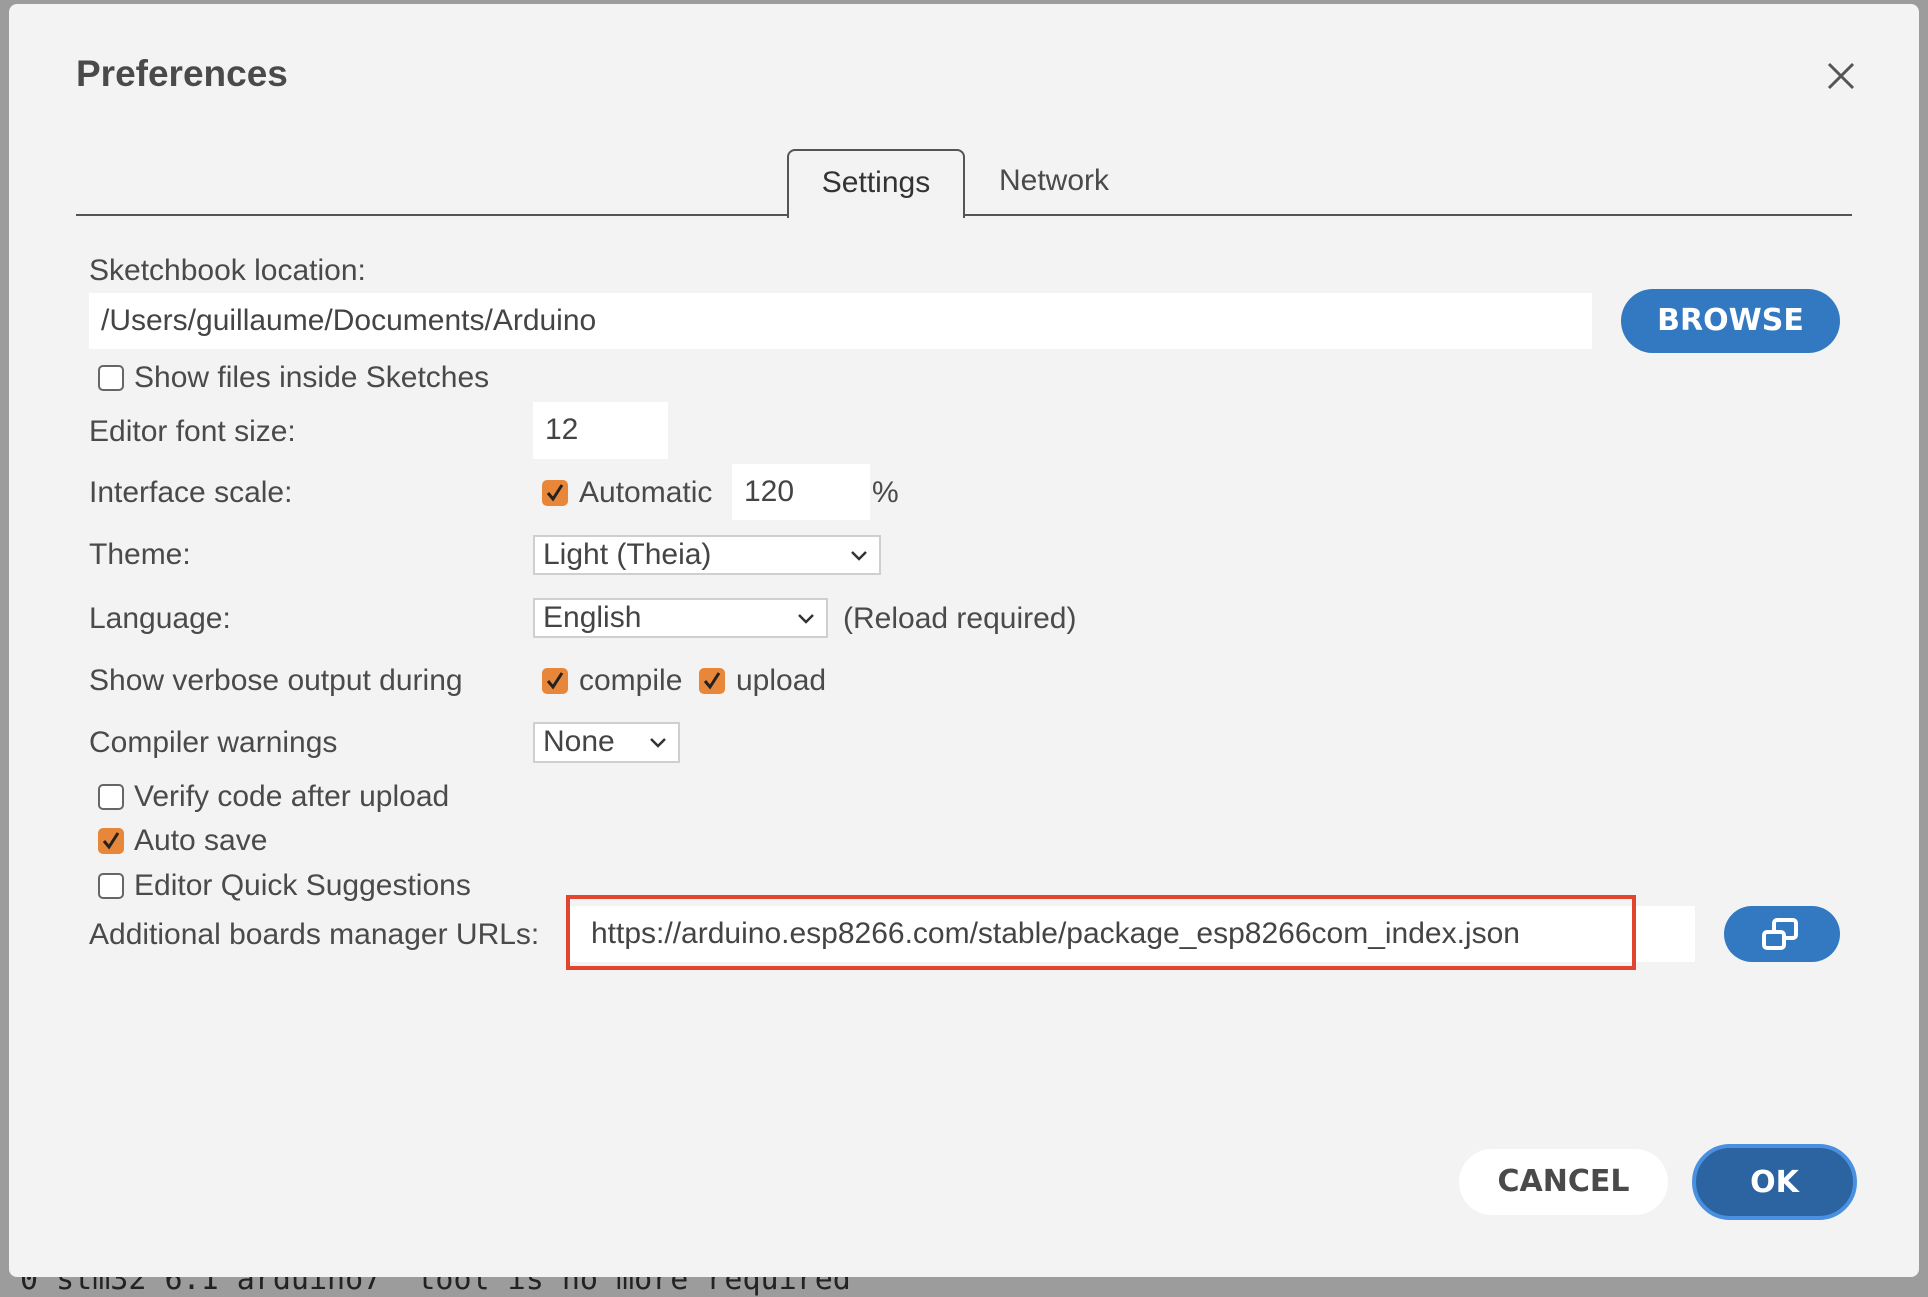 Image resolution: width=1928 pixels, height=1297 pixels. Describe the element at coordinates (276, 680) in the screenshot. I see `verbose-label: Show verbose output during` at that location.